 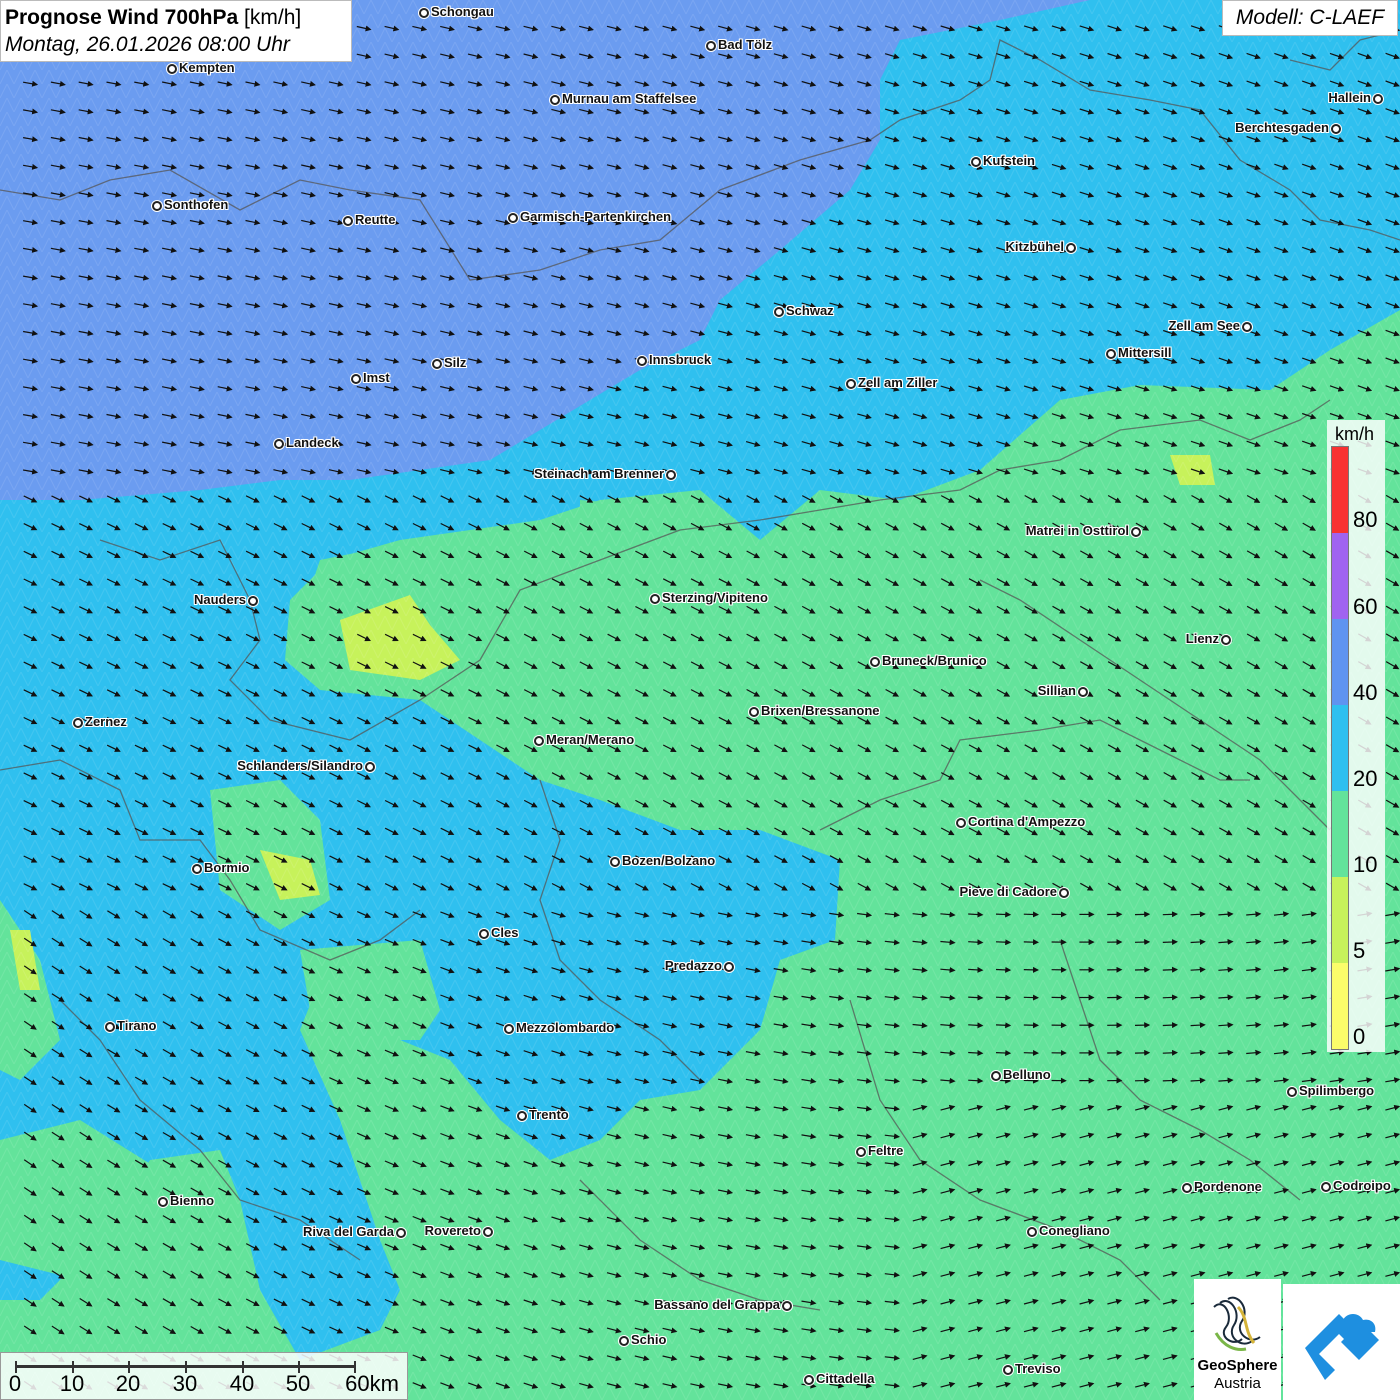 What do you see at coordinates (372, 1383) in the screenshot?
I see `scale-label-60km: 60km` at bounding box center [372, 1383].